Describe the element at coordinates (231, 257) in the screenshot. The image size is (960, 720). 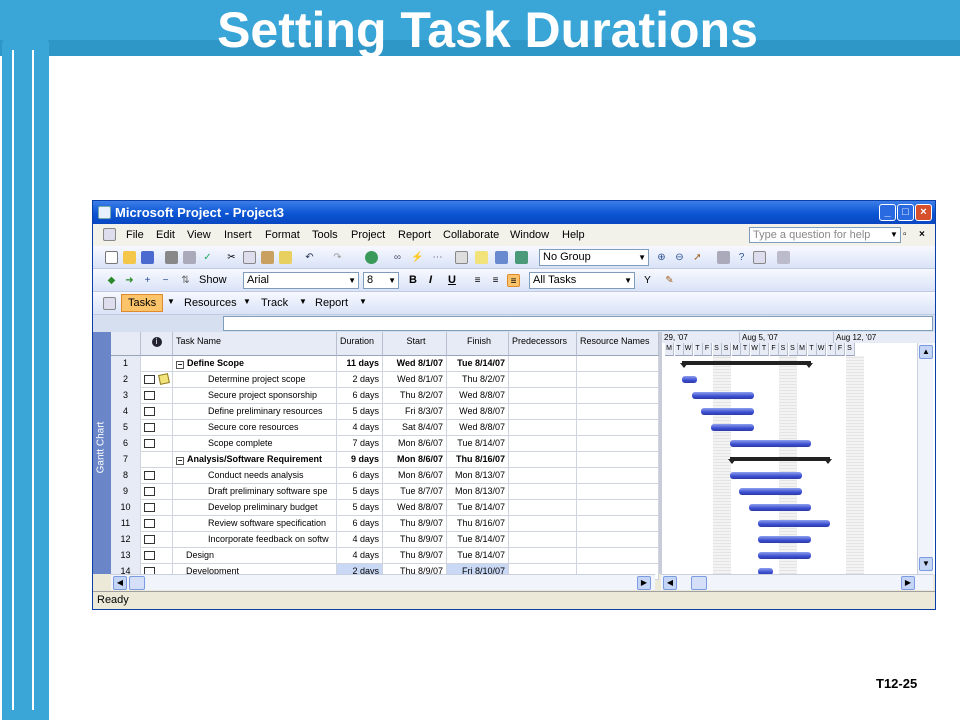
I see `cut-icon: ✂` at that location.